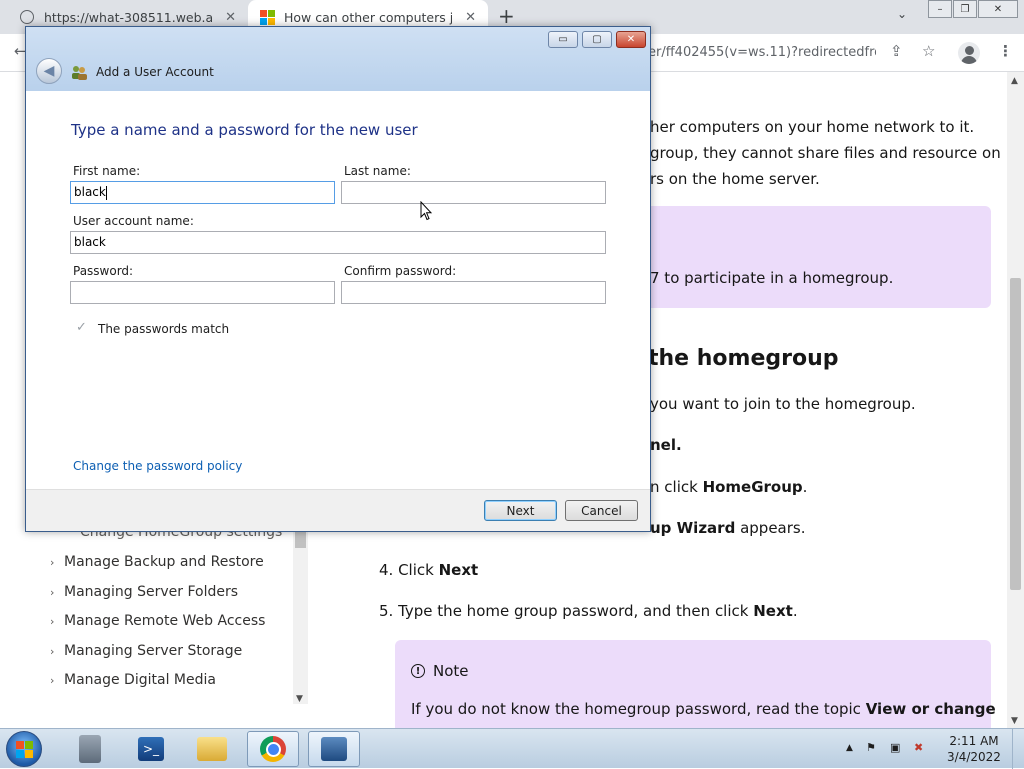  Describe the element at coordinates (157, 466) in the screenshot. I see `password-policy-link: Change the password policy` at that location.